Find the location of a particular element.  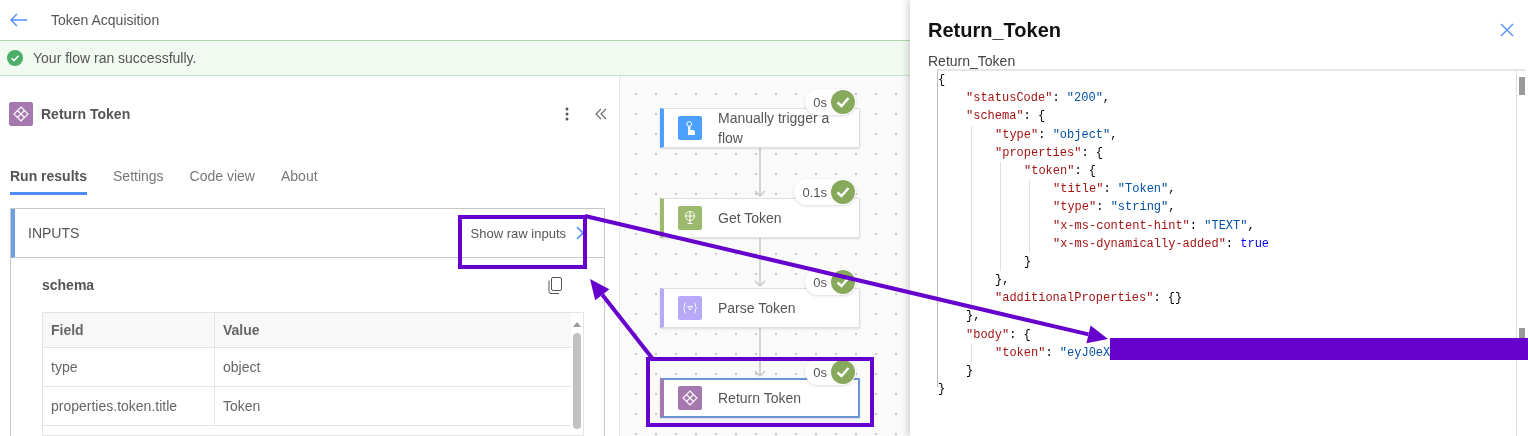

step-title: Get Token is located at coordinates (750, 218).